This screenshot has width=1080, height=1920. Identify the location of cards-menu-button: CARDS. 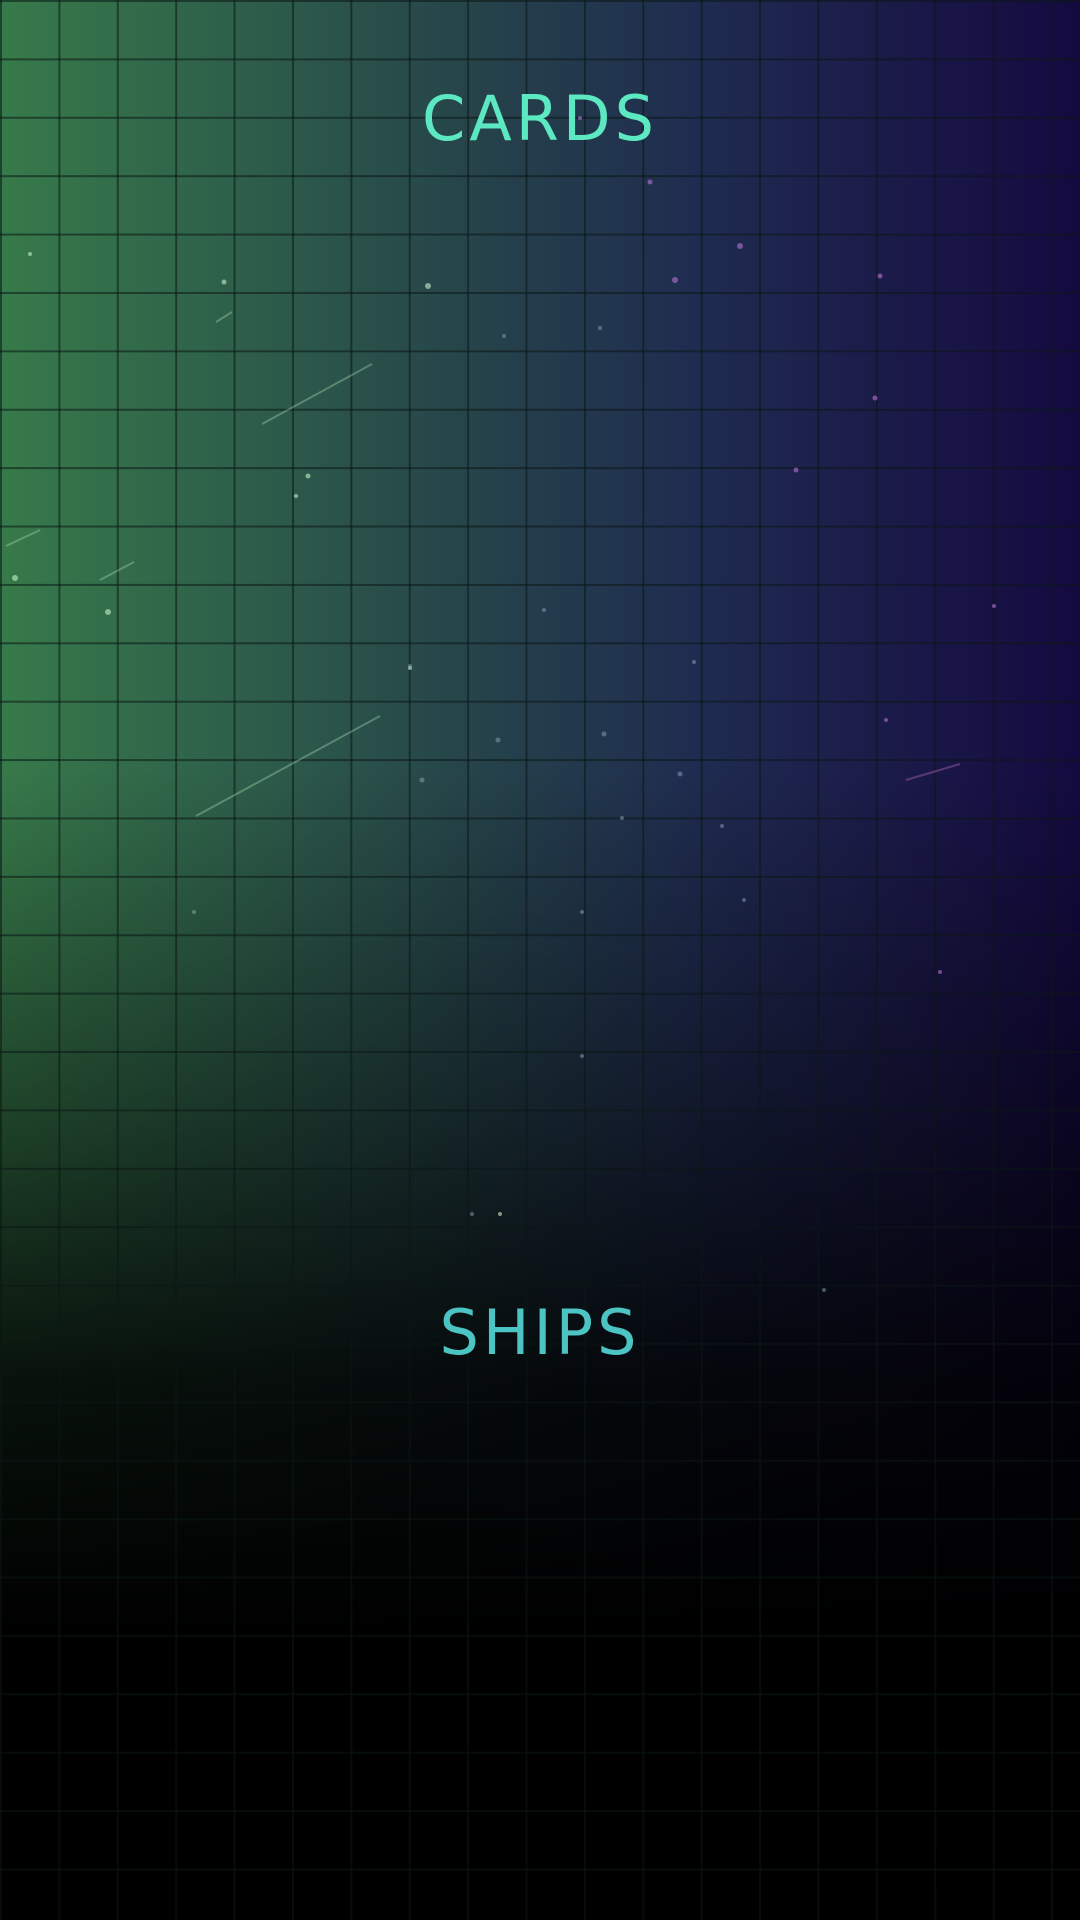
(540, 118).